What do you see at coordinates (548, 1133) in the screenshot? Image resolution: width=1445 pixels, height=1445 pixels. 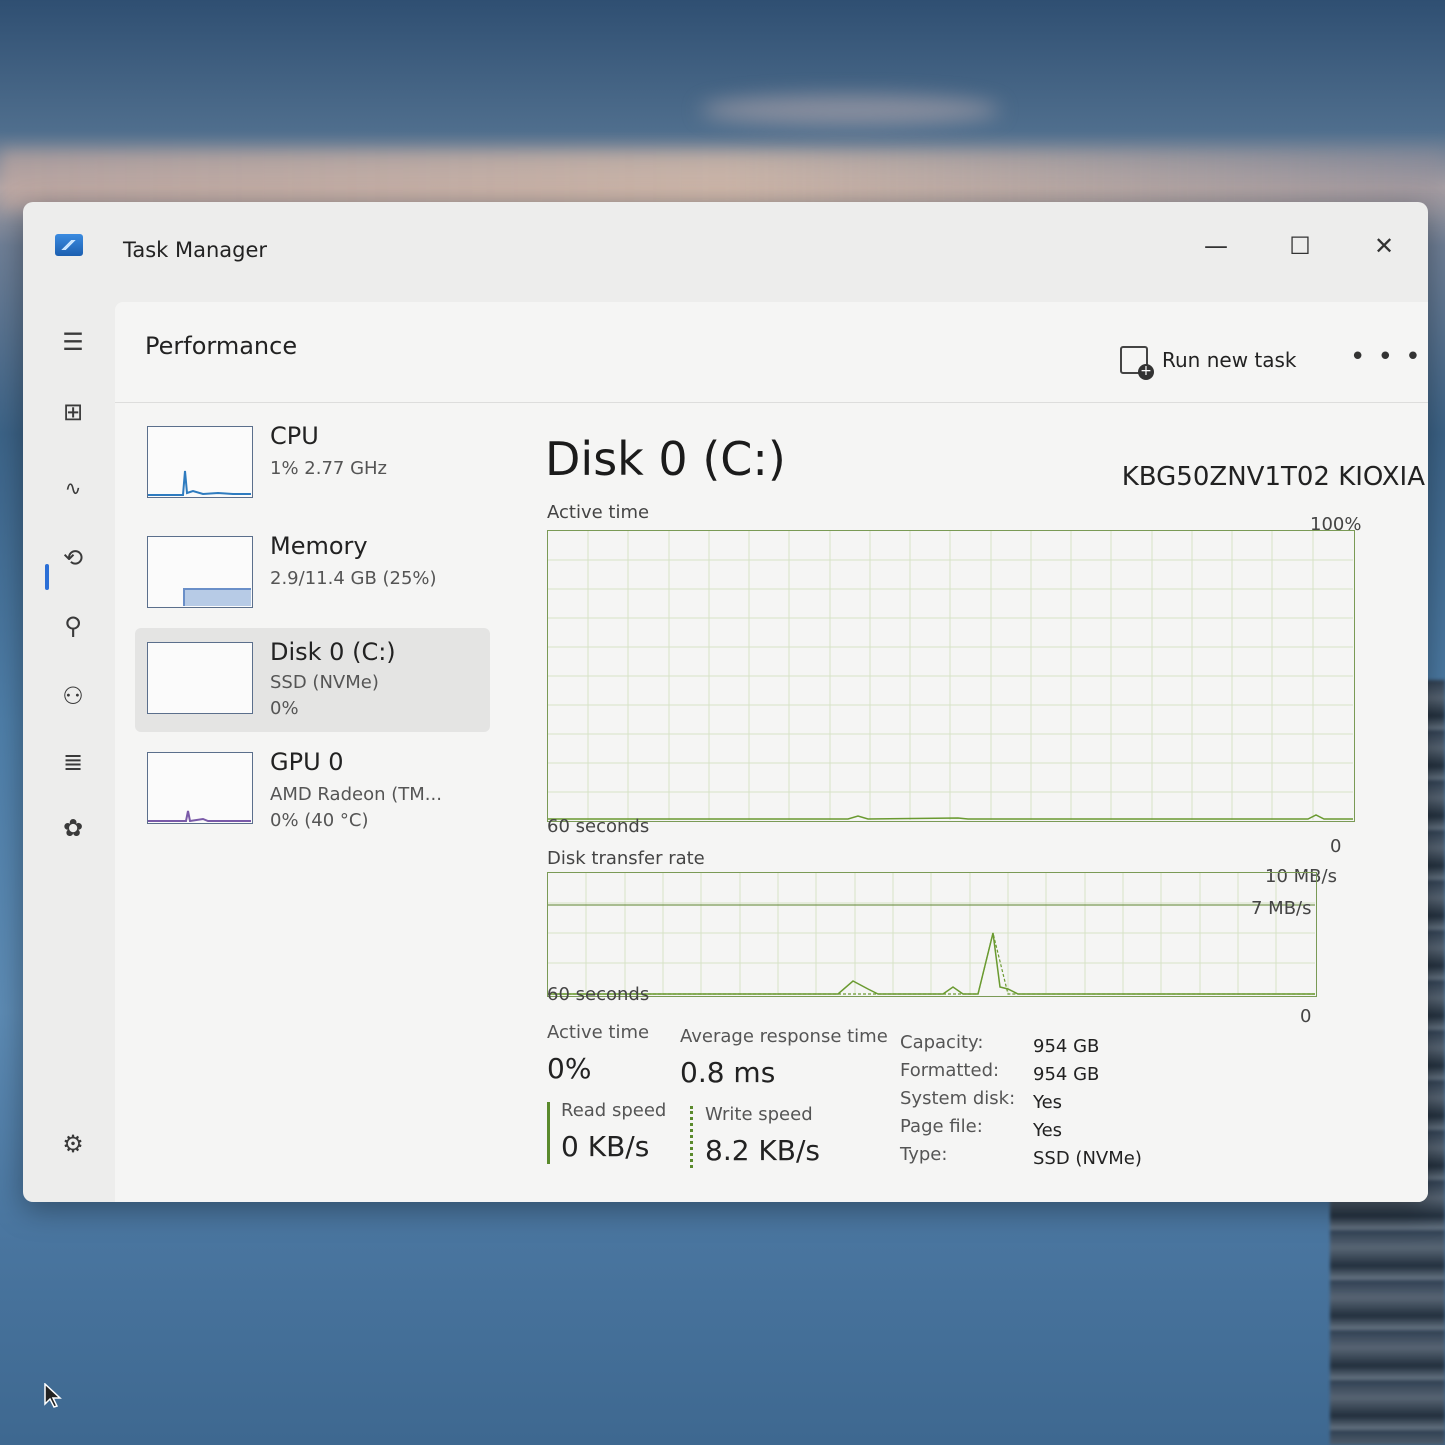 I see `read-speed-indicator` at bounding box center [548, 1133].